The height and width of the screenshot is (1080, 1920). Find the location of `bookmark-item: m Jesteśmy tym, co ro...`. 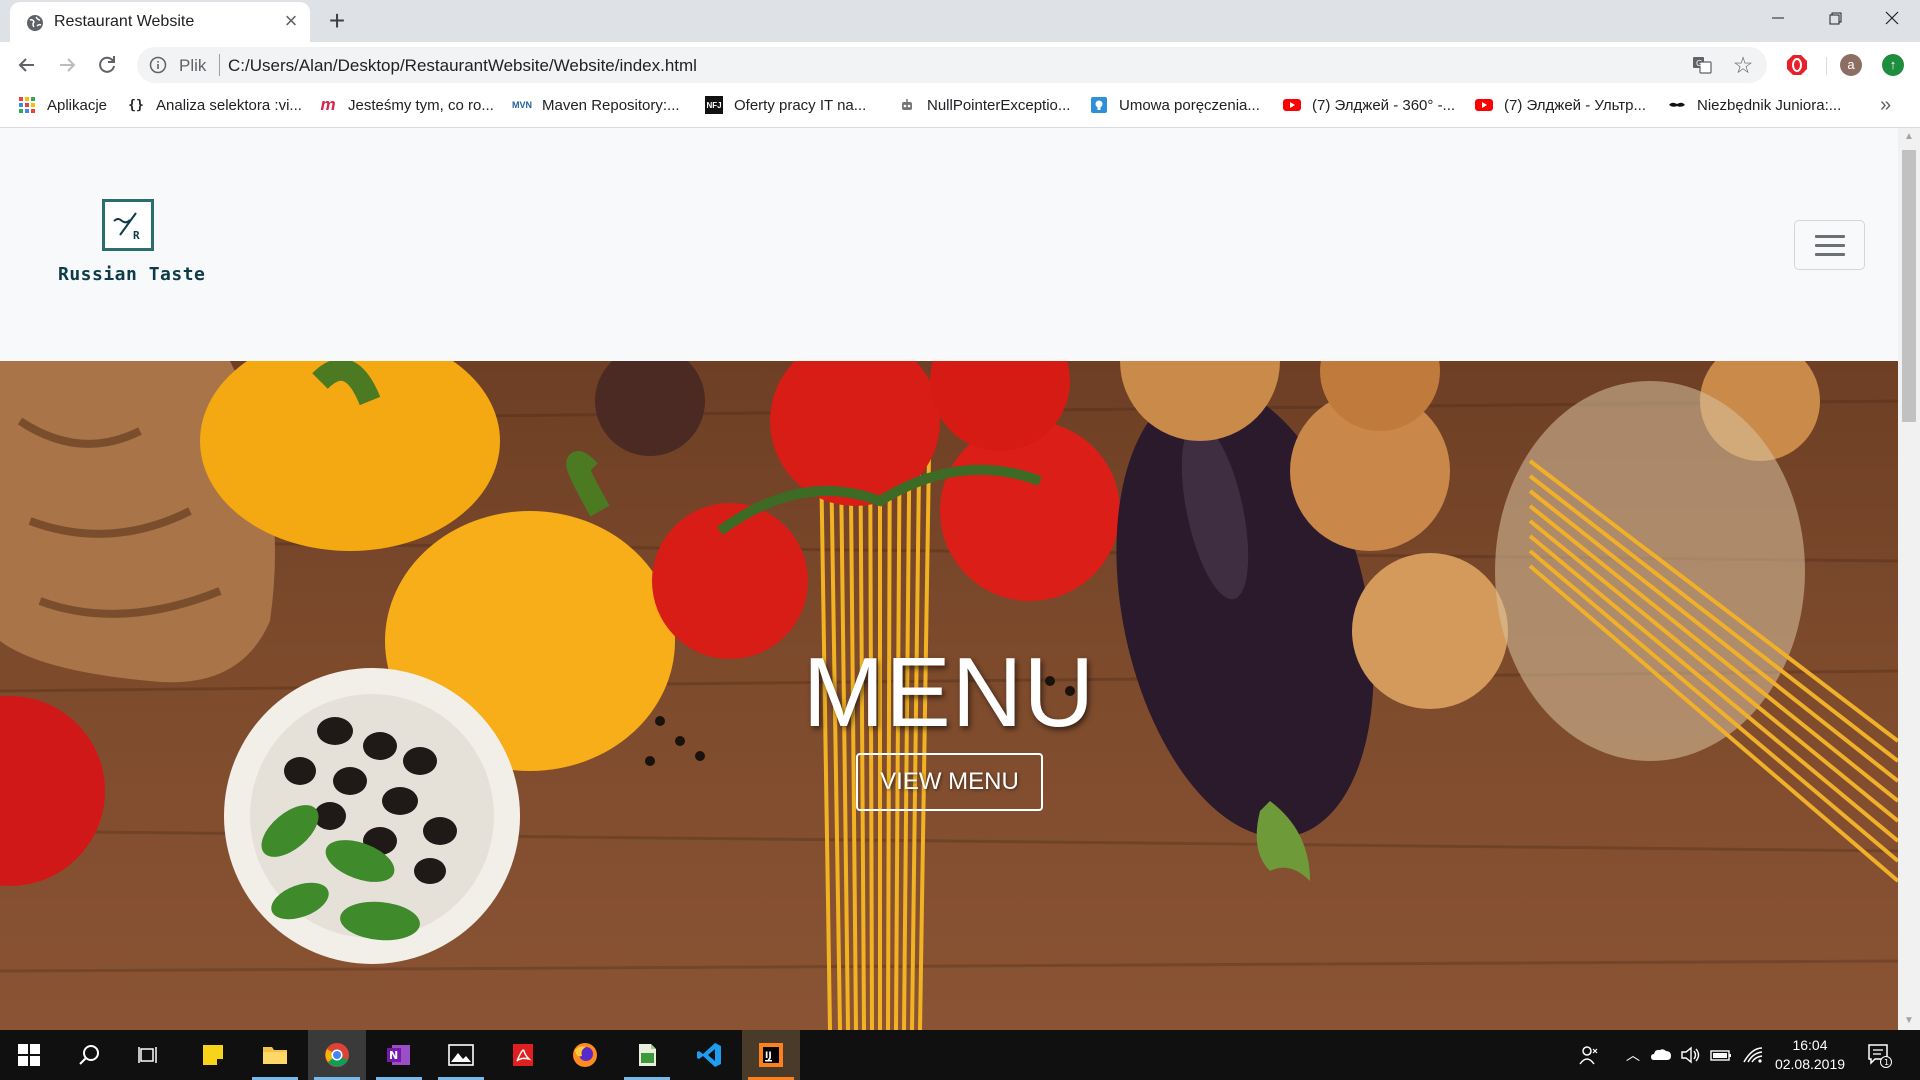

bookmark-item: m Jesteśmy tym, co ro... is located at coordinates (406, 105).